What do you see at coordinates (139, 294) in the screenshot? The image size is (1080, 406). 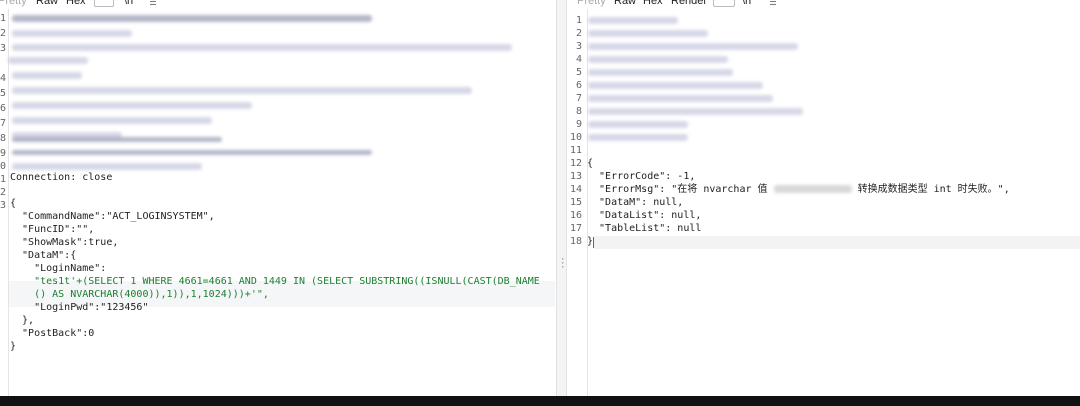 I see `sql-injection-payload: () AS NVARCHAR(4000)),1)),1,1024)))+'",` at bounding box center [139, 294].